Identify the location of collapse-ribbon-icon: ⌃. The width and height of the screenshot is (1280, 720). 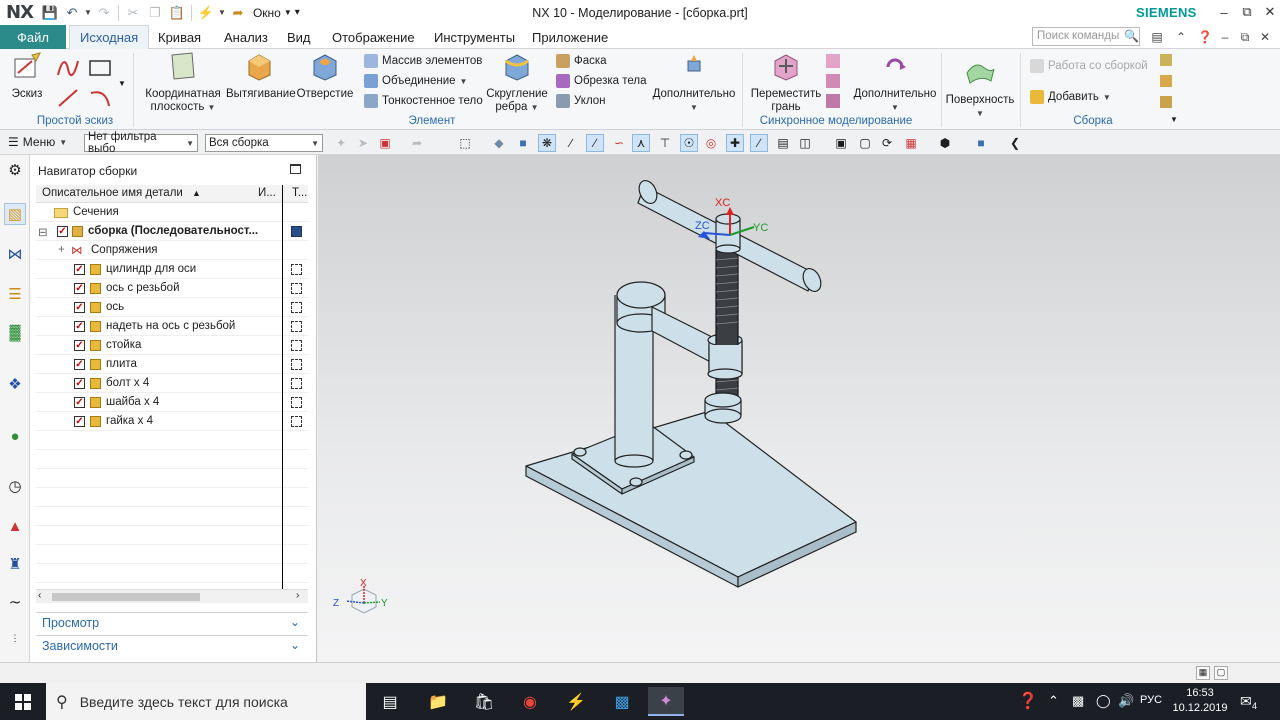
(1181, 37).